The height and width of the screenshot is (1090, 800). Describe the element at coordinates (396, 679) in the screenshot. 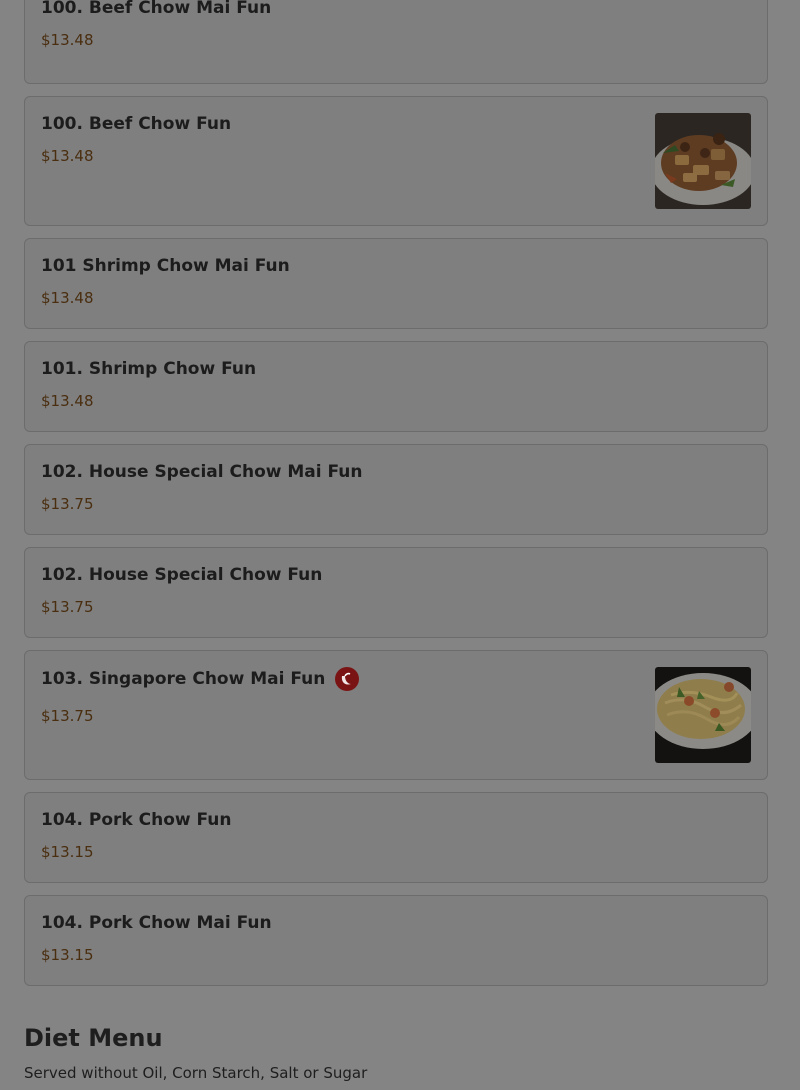

I see `menu-item-name-row: 103. Singapore Chow Mai Fun` at that location.